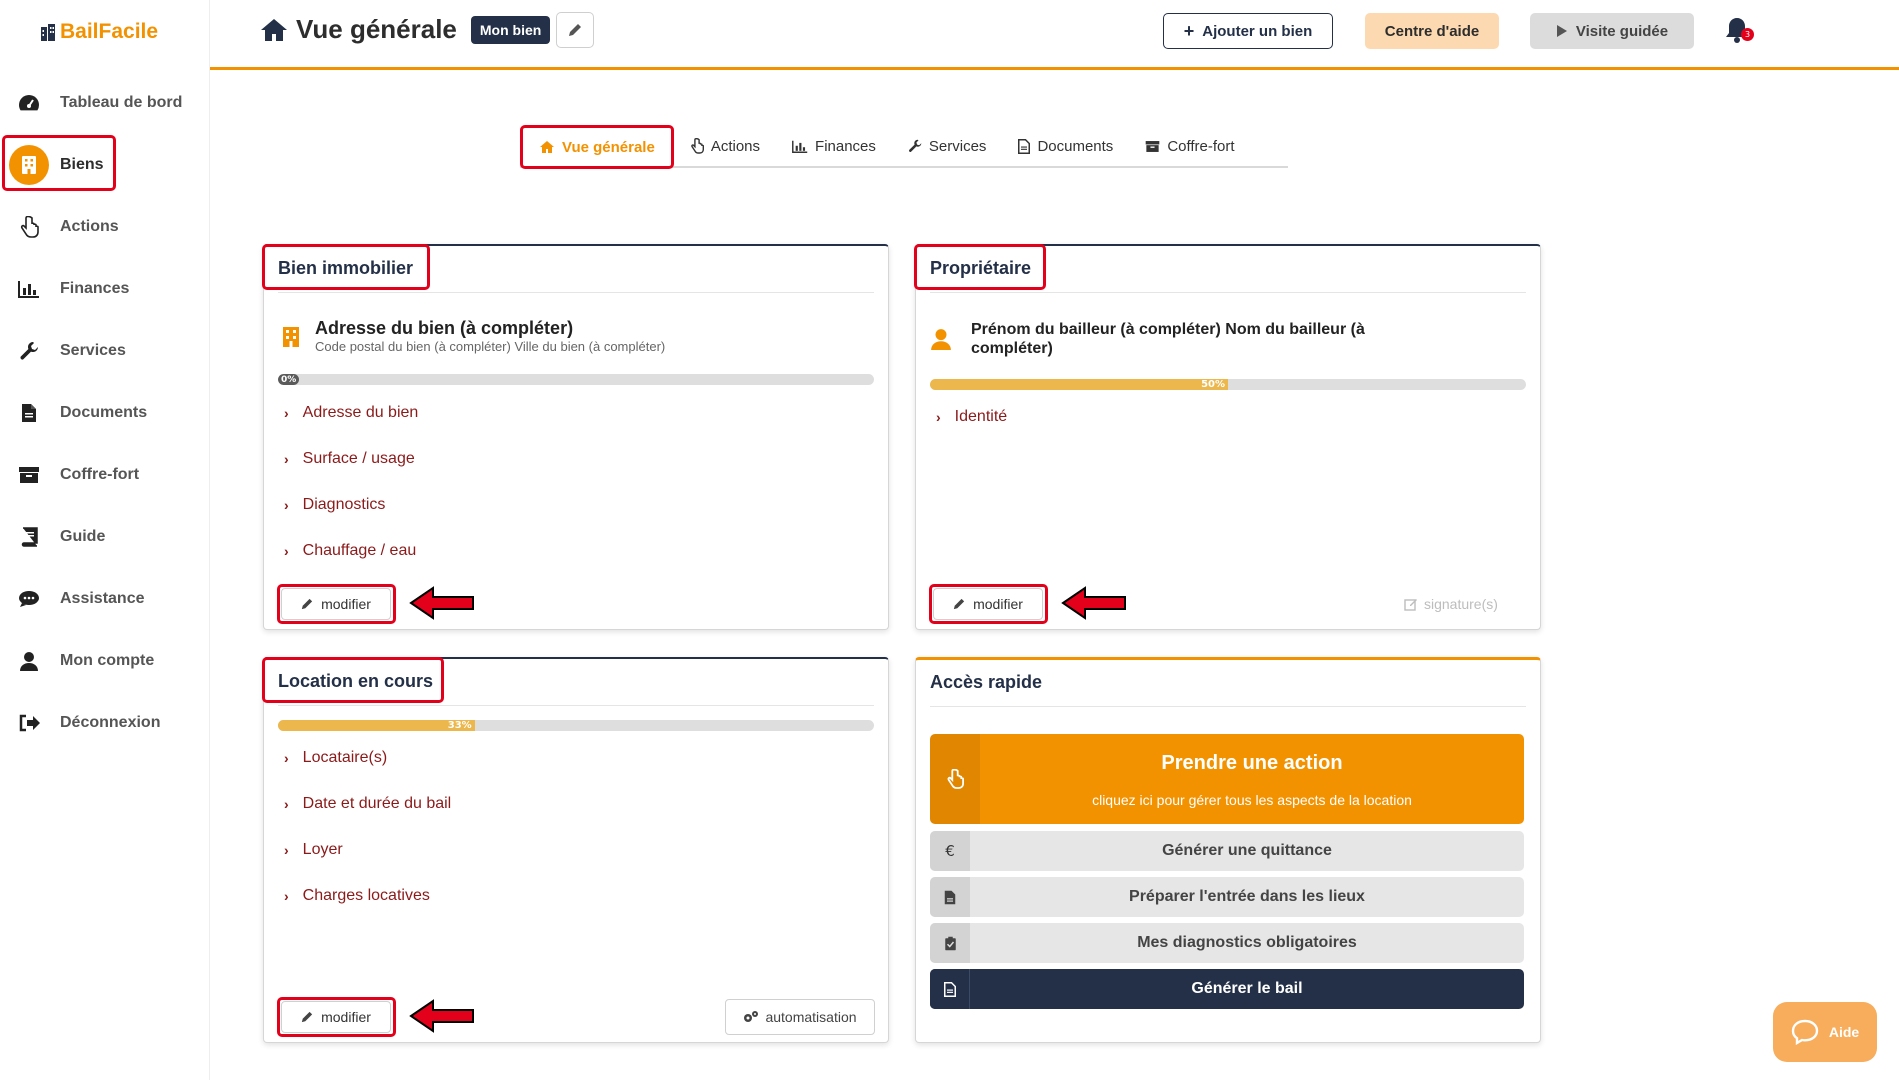  I want to click on link-surface: › Surface / usage, so click(351, 459).